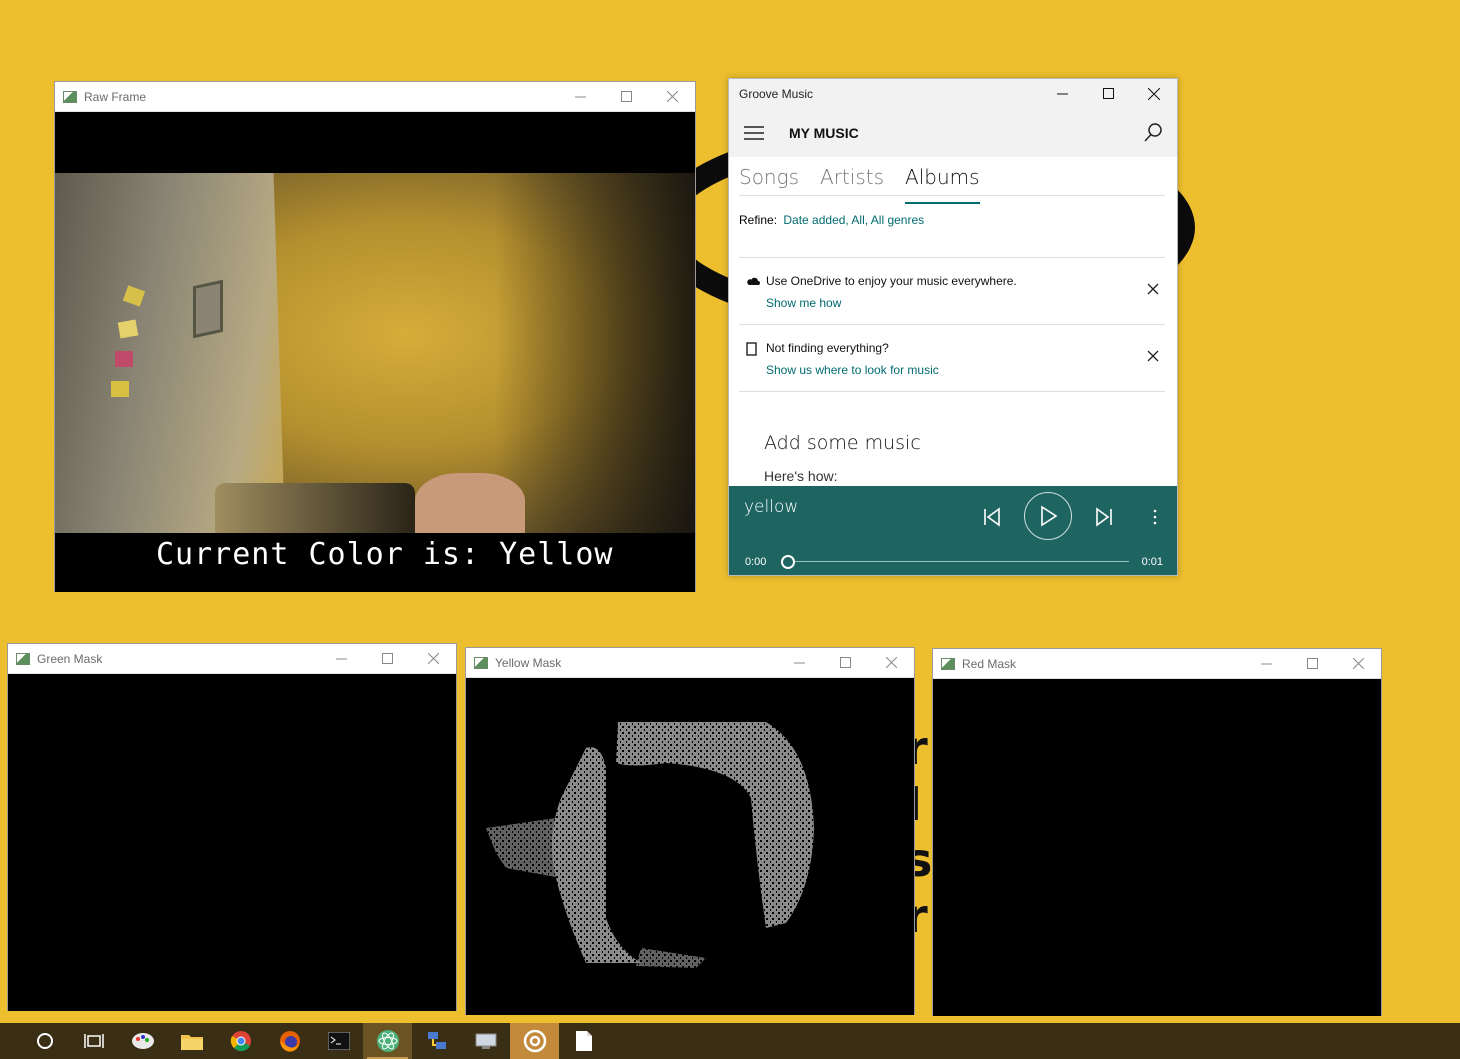 The width and height of the screenshot is (1460, 1059). I want to click on chrome-icon, so click(240, 1041).